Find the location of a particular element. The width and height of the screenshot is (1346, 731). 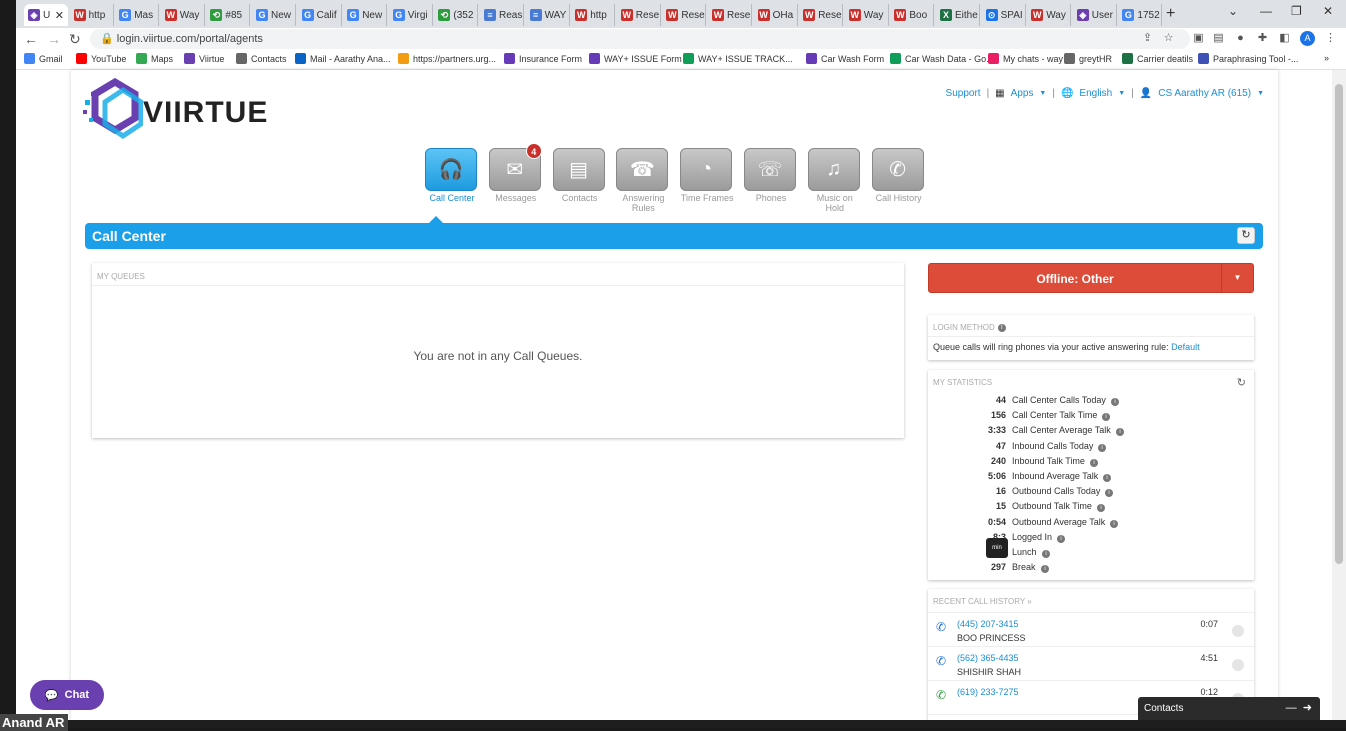

bookmark-item: My chats - way is located at coordinates (1025, 58).